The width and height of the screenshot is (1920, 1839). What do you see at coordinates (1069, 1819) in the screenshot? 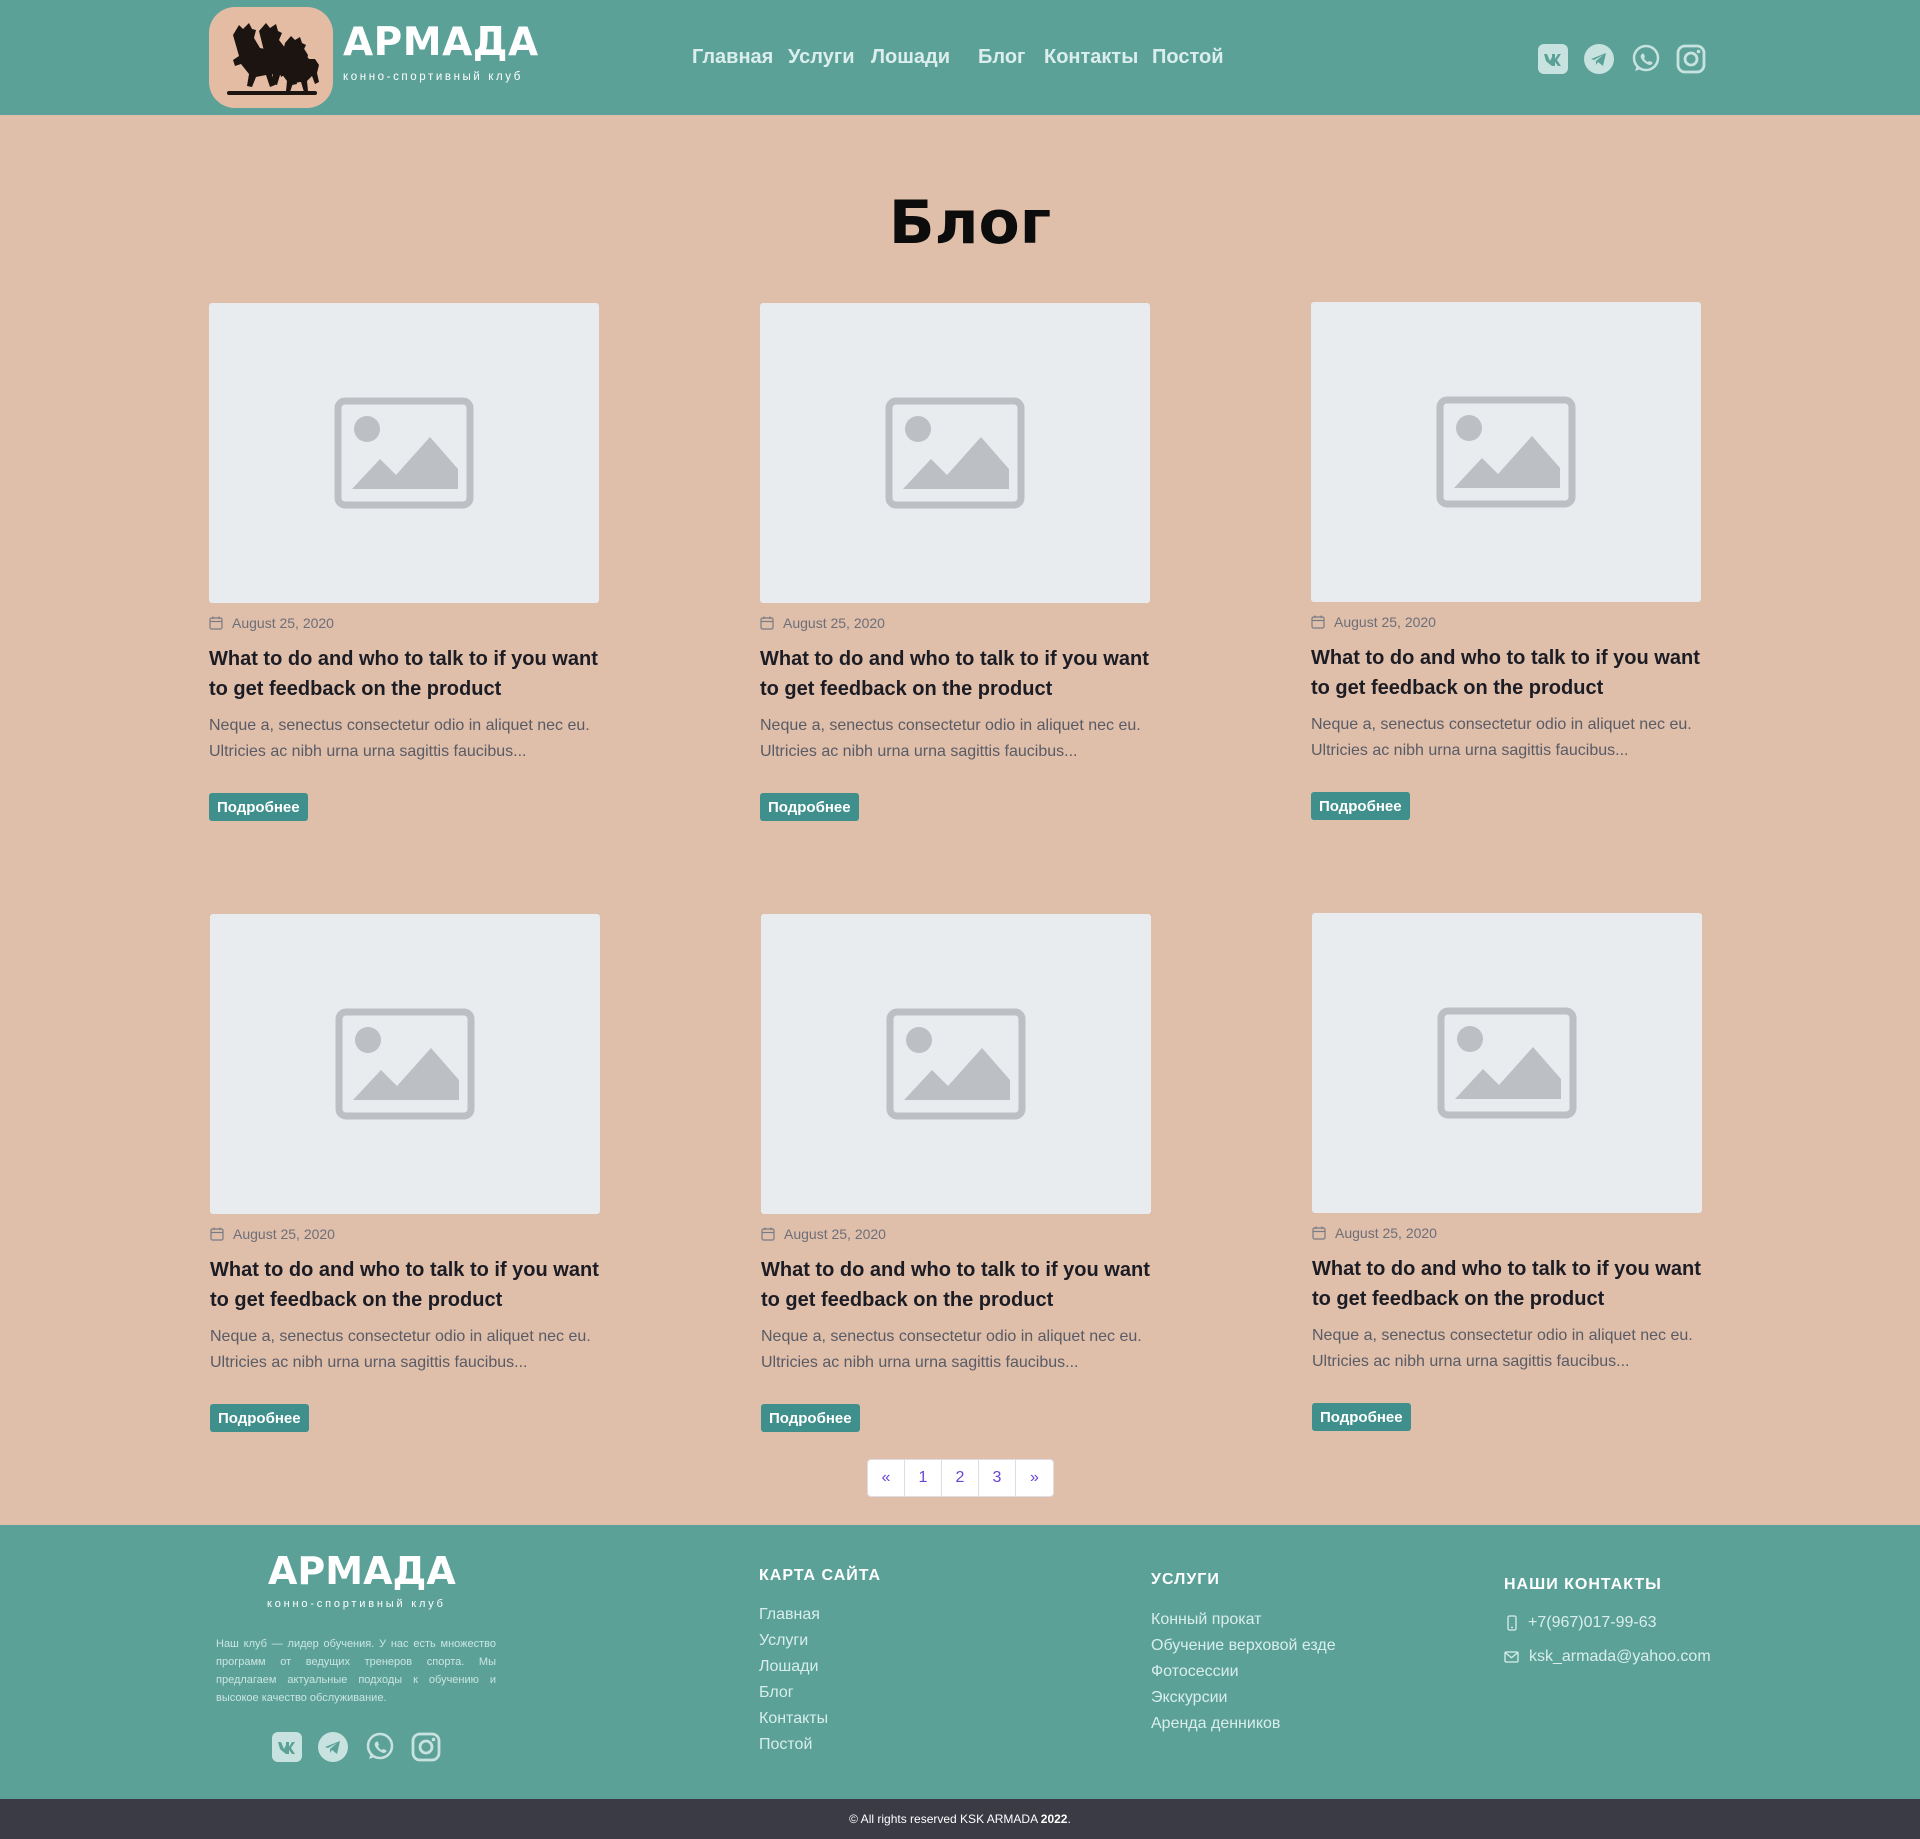
I see `copyright-suffix: .` at bounding box center [1069, 1819].